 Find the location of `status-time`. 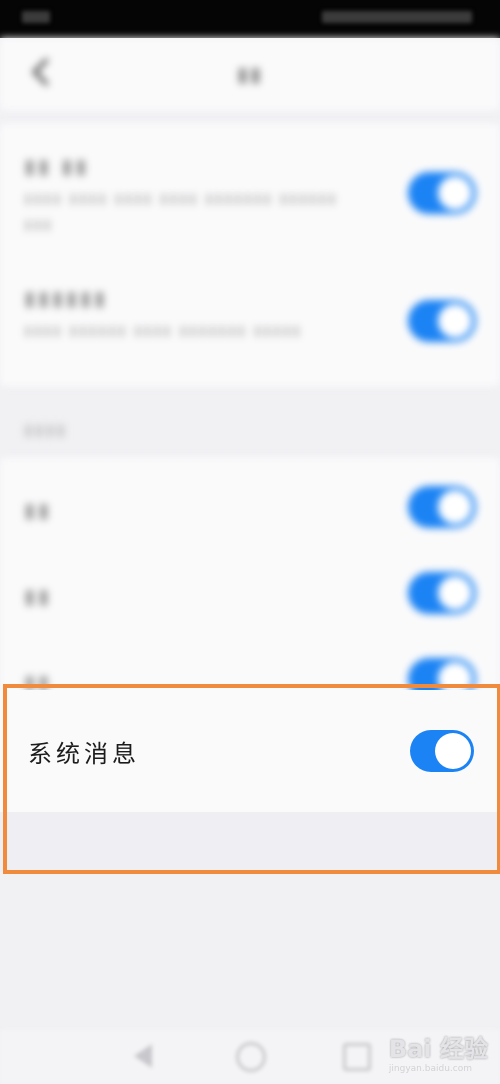

status-time is located at coordinates (36, 17).